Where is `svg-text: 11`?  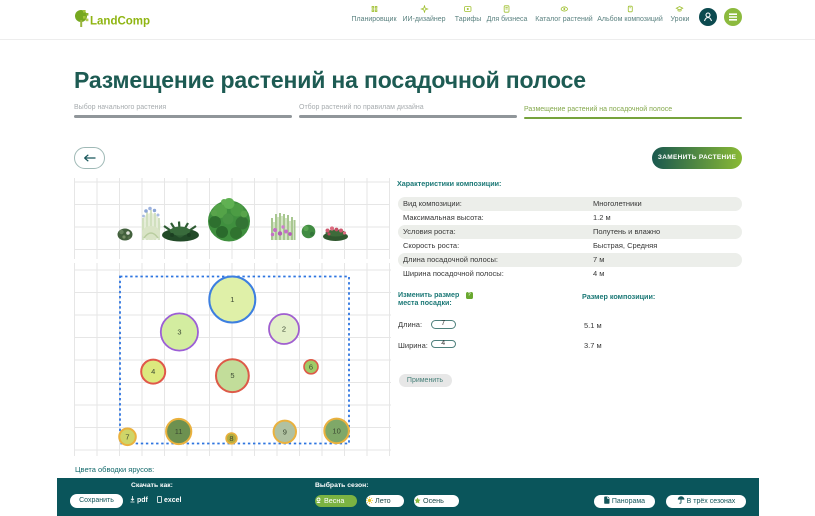
svg-text: 11 is located at coordinates (179, 431).